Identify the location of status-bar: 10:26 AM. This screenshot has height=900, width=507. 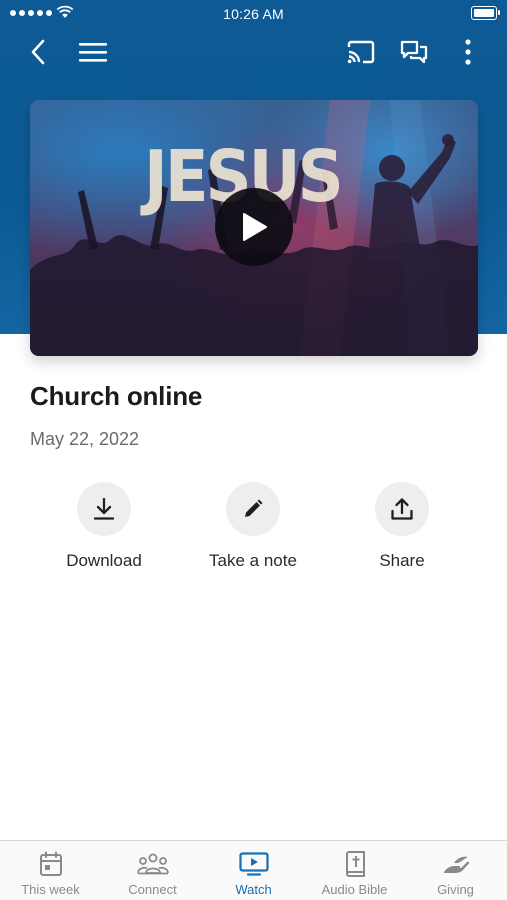
(253, 14).